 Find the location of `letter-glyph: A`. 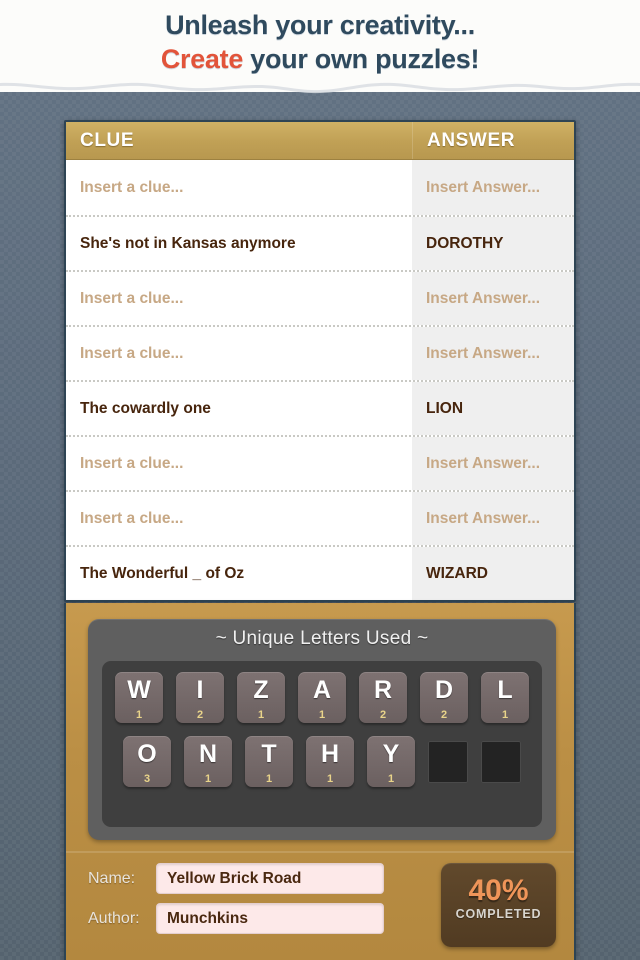

letter-glyph: A is located at coordinates (322, 690).